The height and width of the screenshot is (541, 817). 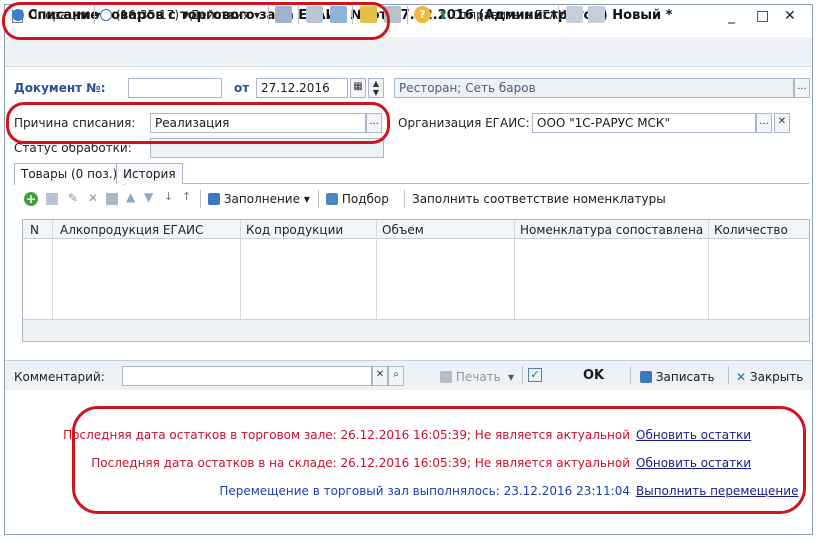 What do you see at coordinates (731, 16) in the screenshot?
I see `minimize-icon: _` at bounding box center [731, 16].